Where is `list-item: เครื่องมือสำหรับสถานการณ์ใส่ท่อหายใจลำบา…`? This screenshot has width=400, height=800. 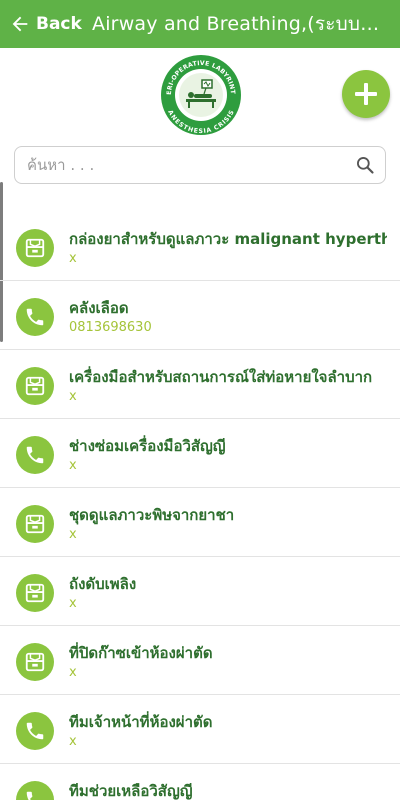 list-item: เครื่องมือสำหรับสถานการณ์ใส่ท่อหายใจลำบา… is located at coordinates (200, 384).